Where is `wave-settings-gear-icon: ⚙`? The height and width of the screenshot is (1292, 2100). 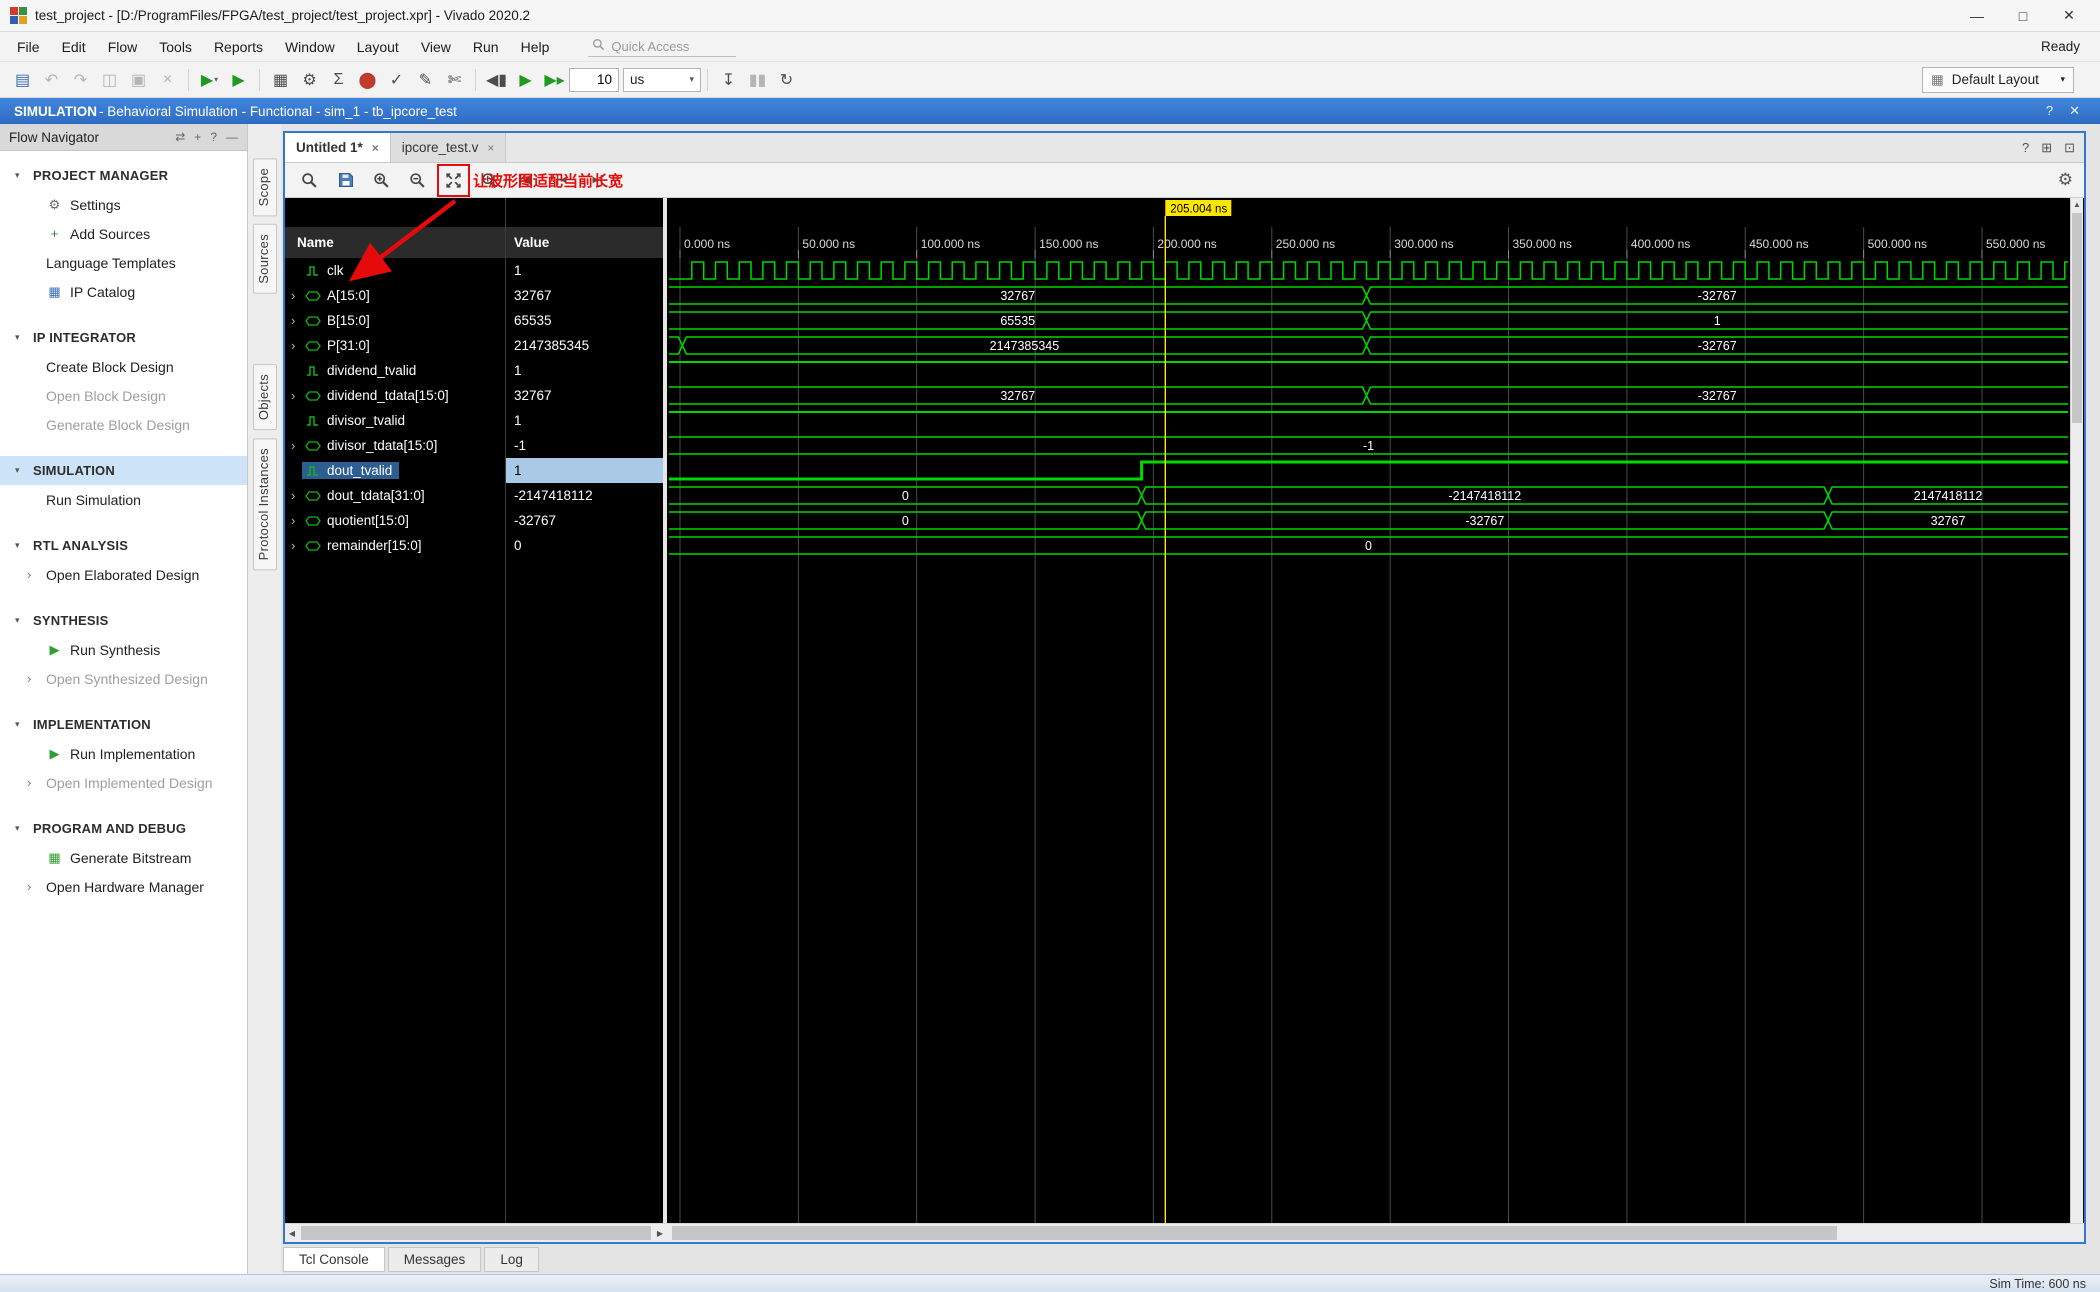
wave-settings-gear-icon: ⚙ is located at coordinates (2065, 180).